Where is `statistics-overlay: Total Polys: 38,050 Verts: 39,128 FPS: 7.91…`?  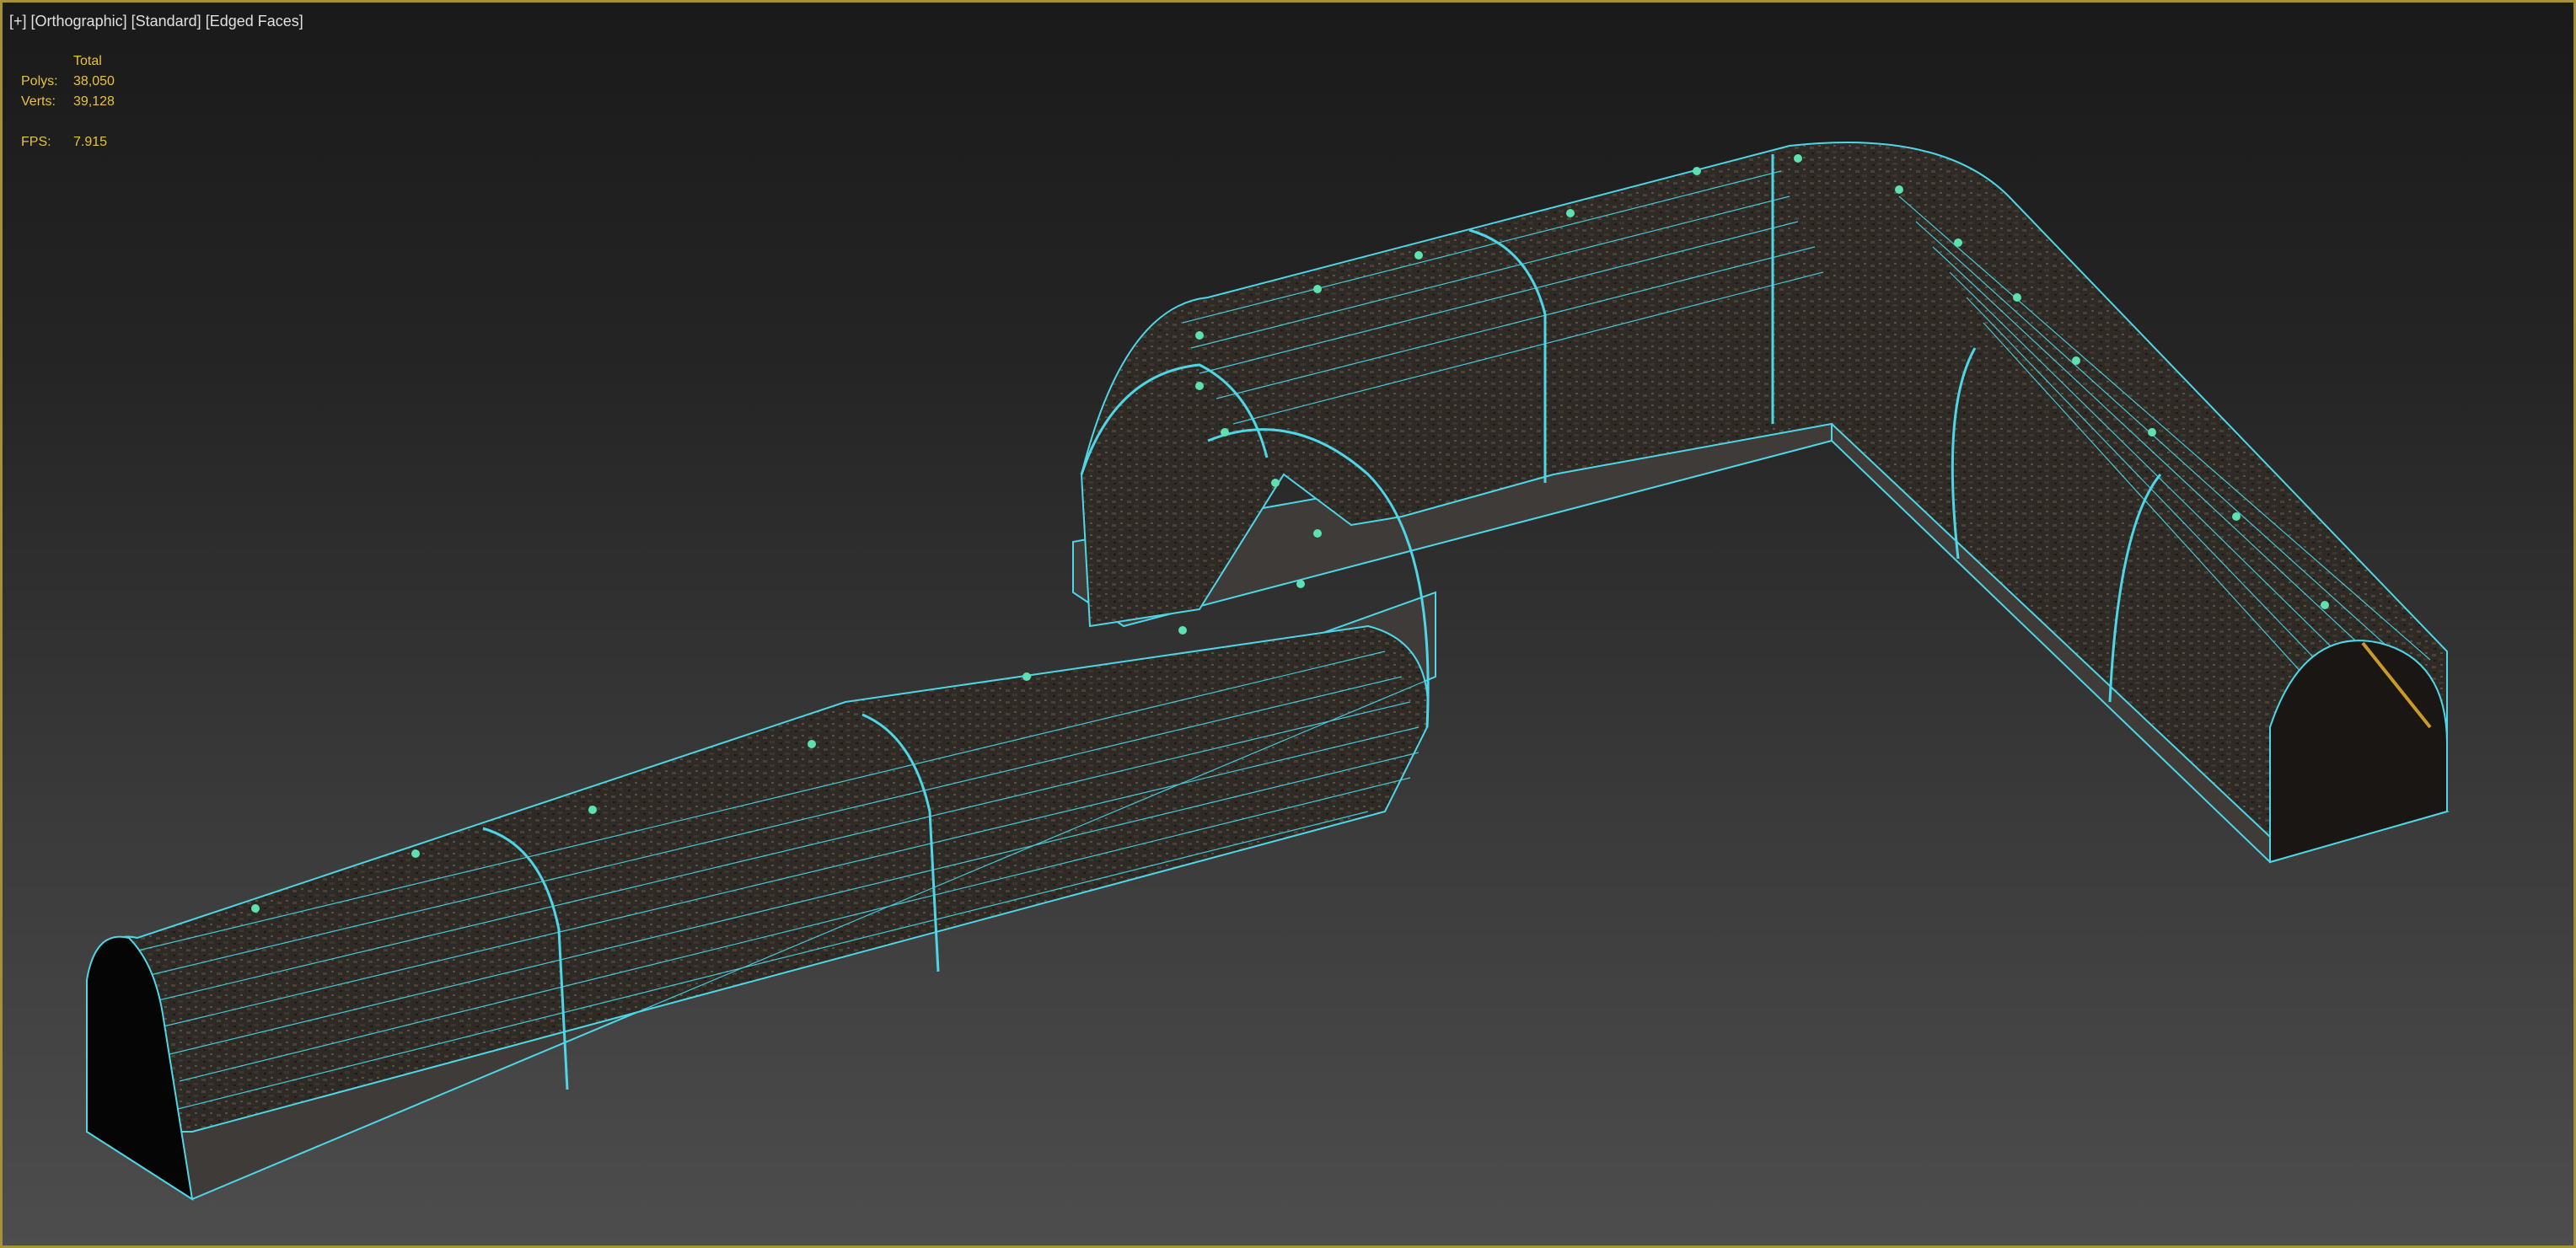 statistics-overlay: Total Polys: 38,050 Verts: 39,128 FPS: 7.91… is located at coordinates (68, 102).